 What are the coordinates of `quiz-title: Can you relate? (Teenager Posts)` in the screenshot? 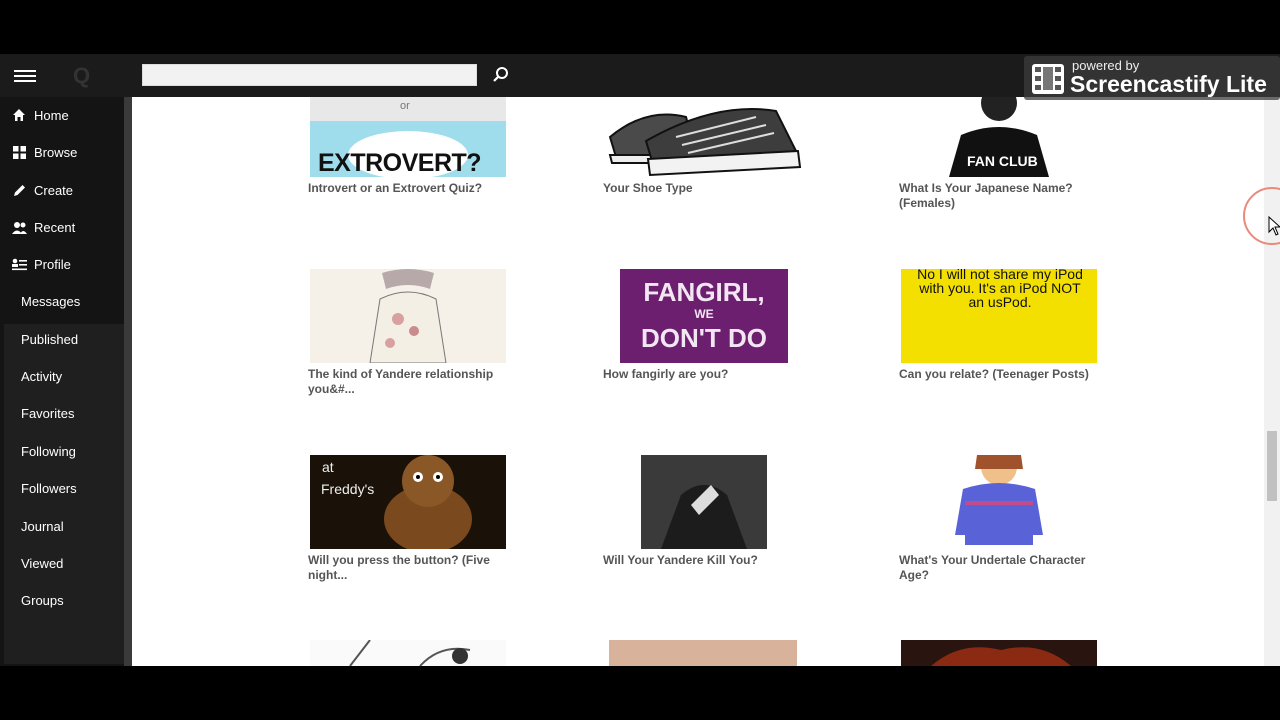 It's located at (999, 374).